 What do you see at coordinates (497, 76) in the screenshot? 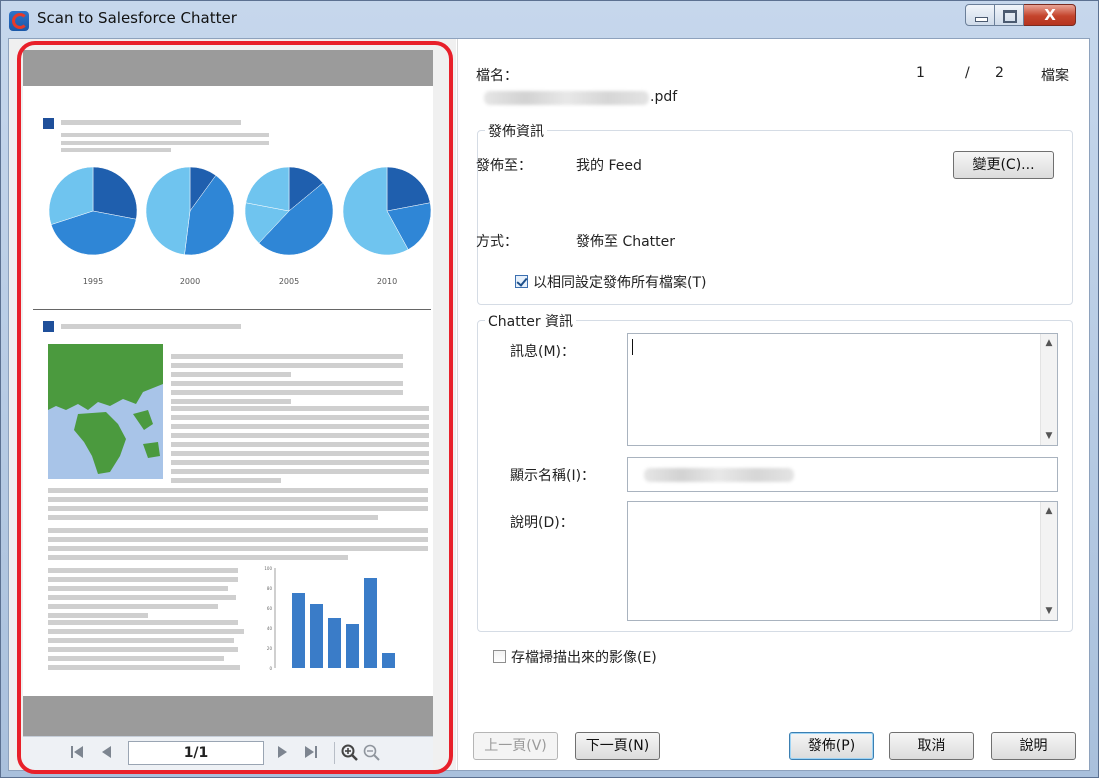
I see `filename-label: 檔名：` at bounding box center [497, 76].